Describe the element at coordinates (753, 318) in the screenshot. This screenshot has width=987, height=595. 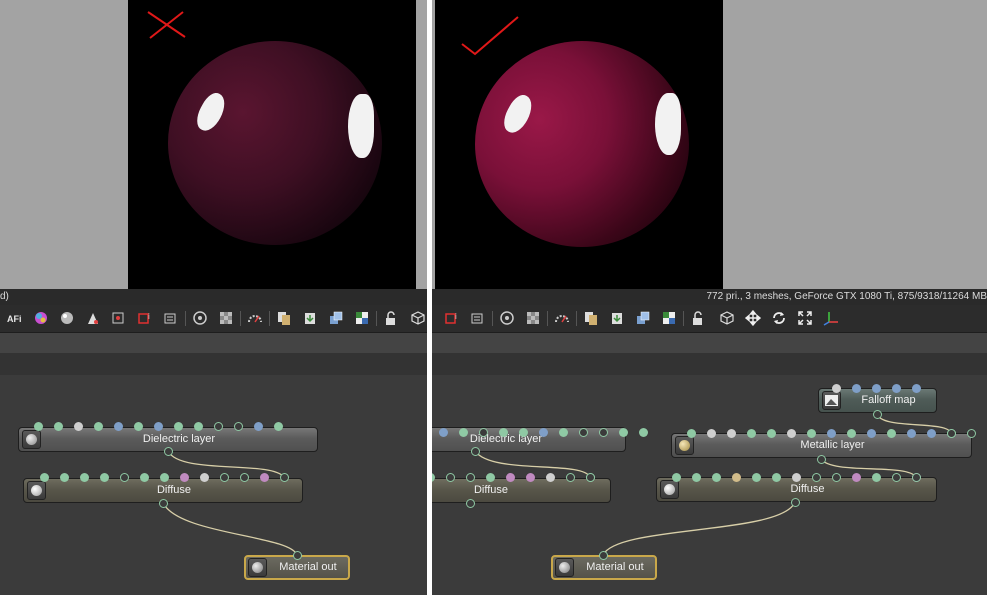
I see `move-icon` at that location.